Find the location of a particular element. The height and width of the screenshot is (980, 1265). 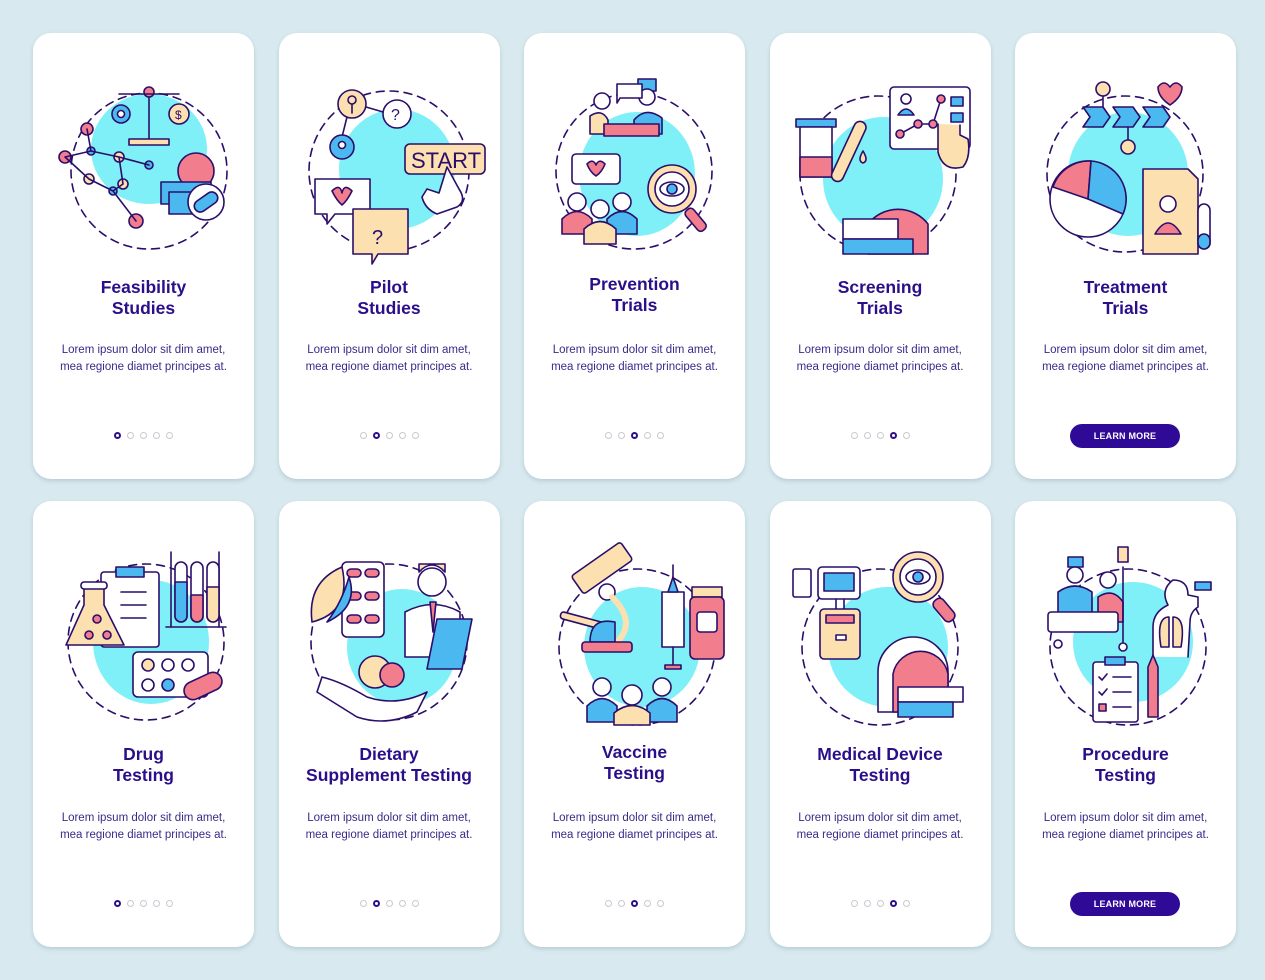

card-title: Feasibility Studies is located at coordinates (143, 297).